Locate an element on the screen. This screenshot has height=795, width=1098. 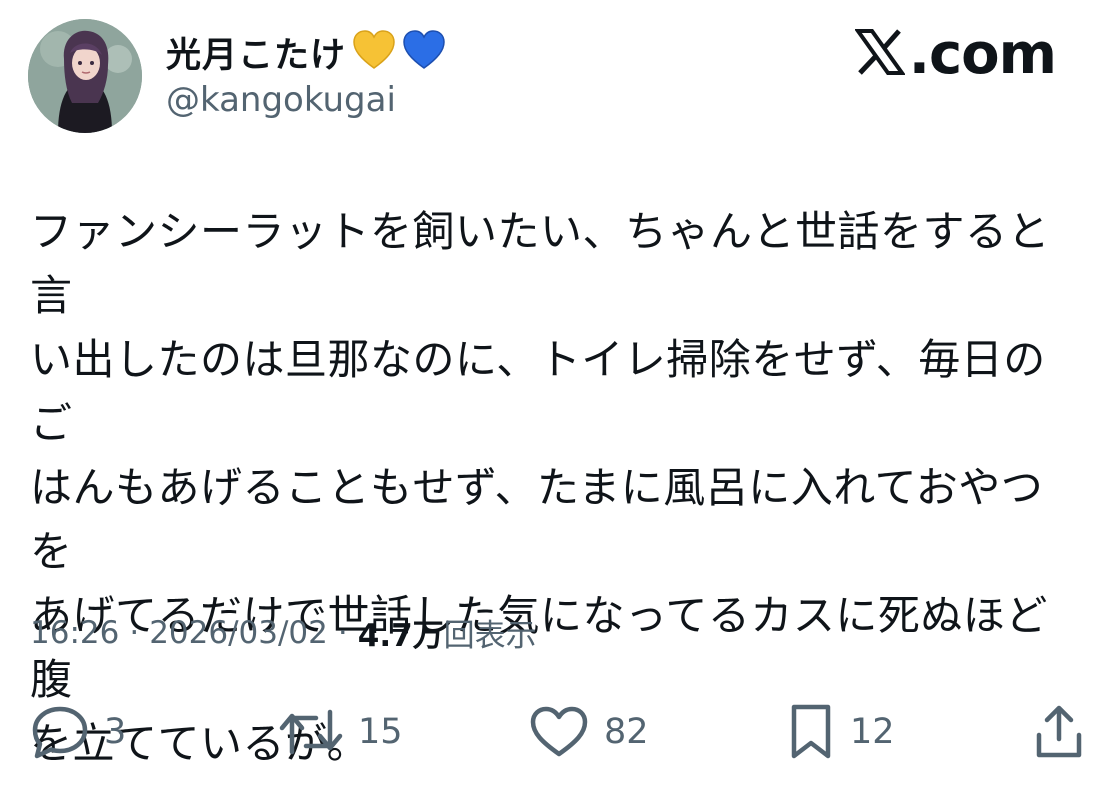
share-icon is located at coordinates (1059, 732).